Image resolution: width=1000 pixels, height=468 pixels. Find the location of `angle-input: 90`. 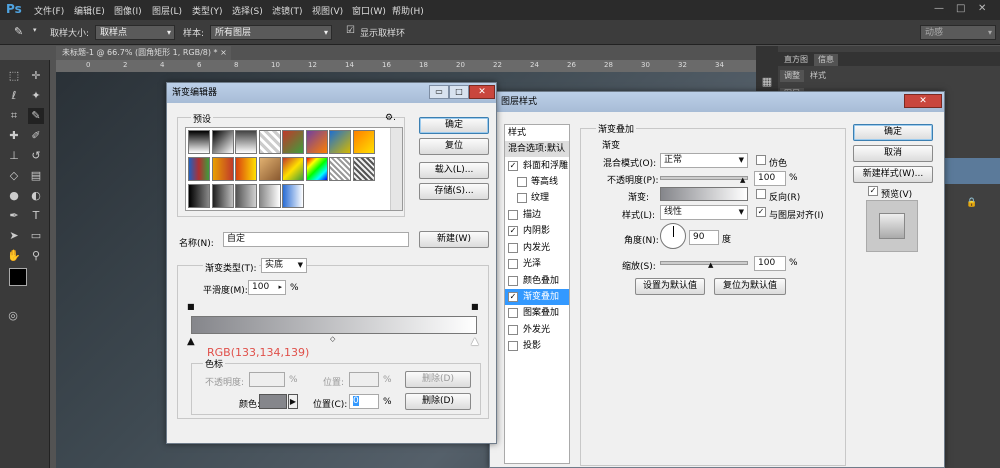

angle-input: 90 is located at coordinates (704, 237).